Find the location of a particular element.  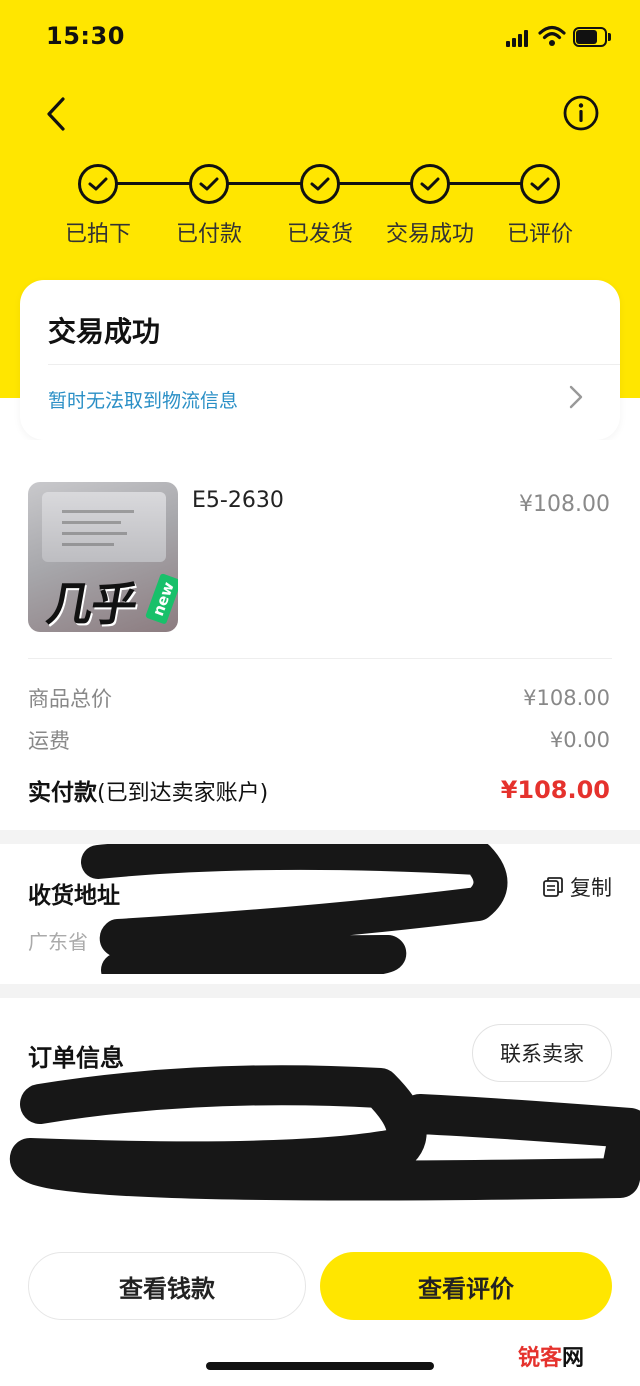

paid-row: 实付款(已到达卖家账户) ¥108.00 is located at coordinates (319, 790).